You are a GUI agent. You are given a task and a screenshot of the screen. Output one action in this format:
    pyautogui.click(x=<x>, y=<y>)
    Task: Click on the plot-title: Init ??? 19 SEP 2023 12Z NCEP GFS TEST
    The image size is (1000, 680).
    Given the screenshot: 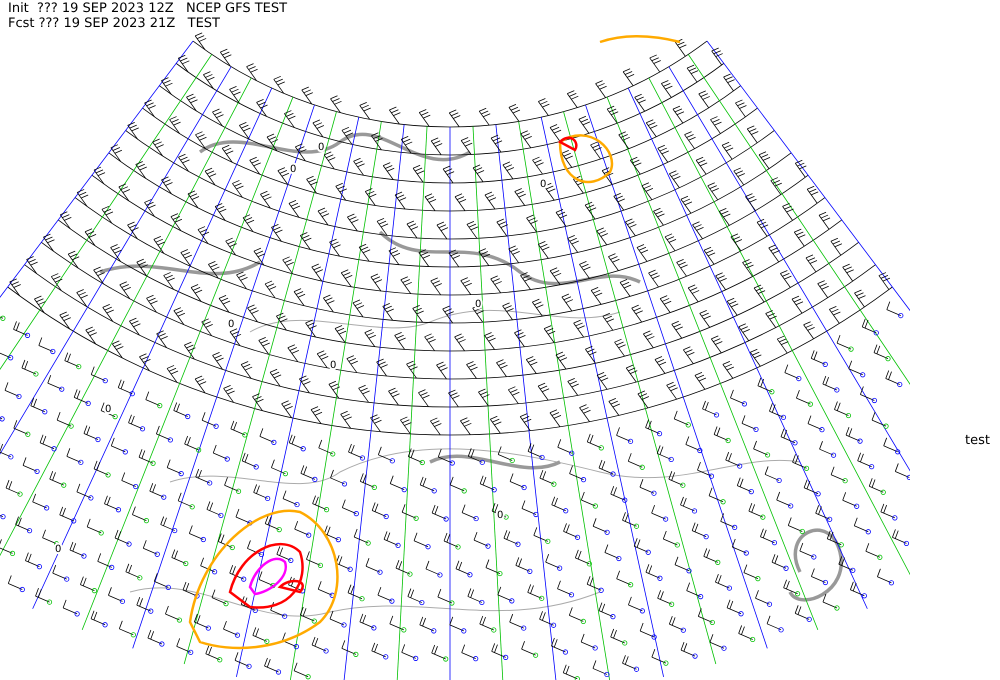 What is the action you would take?
    pyautogui.click(x=148, y=8)
    